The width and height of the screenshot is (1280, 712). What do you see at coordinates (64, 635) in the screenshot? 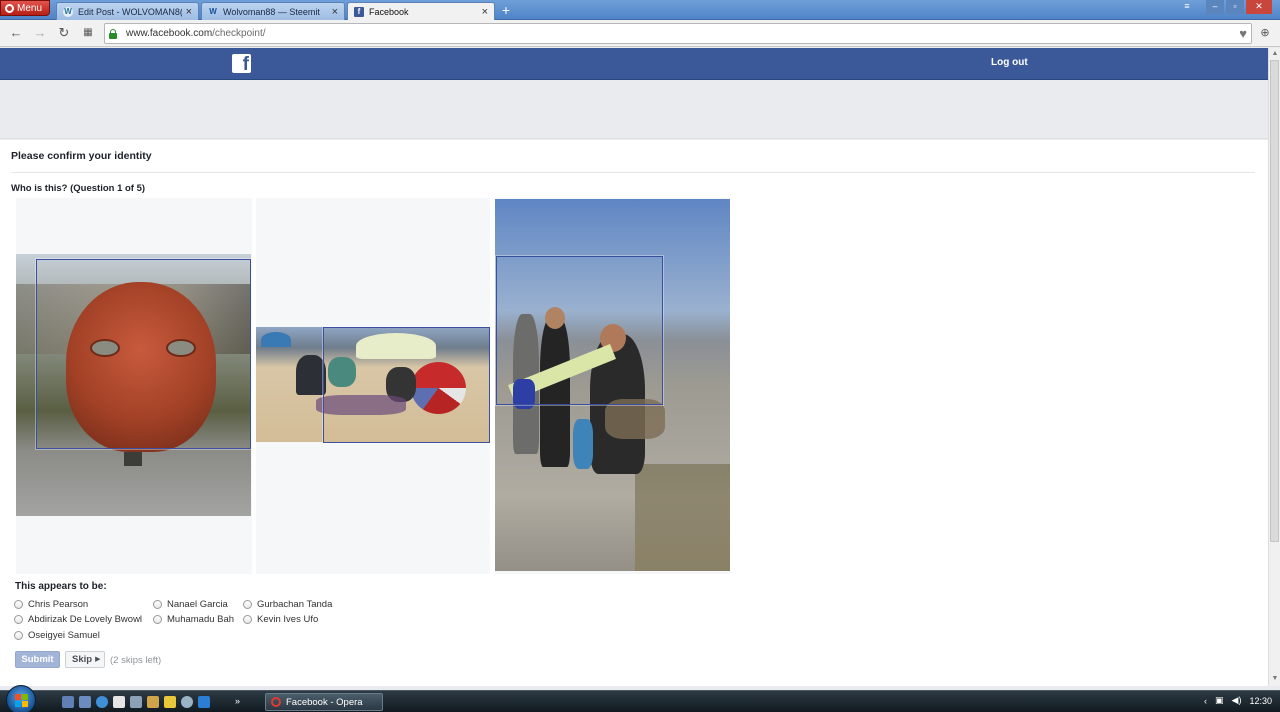
I see `option-label: Oseigyei Samuel` at bounding box center [64, 635].